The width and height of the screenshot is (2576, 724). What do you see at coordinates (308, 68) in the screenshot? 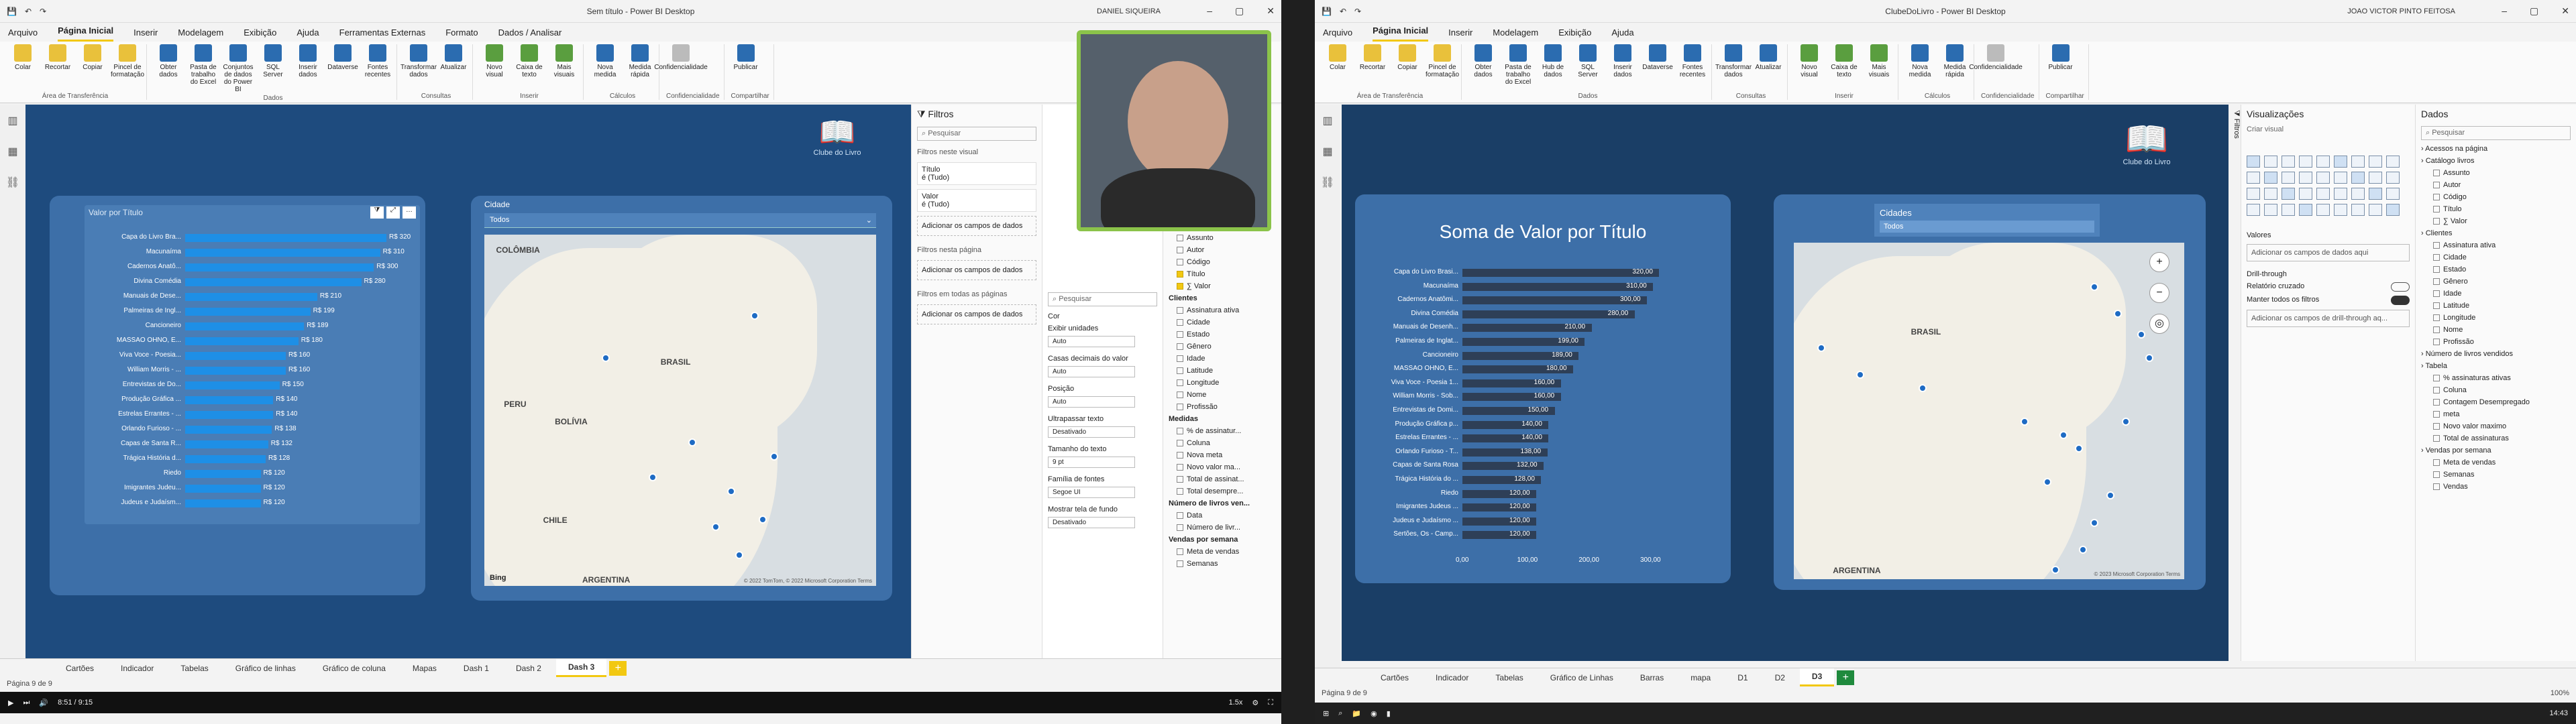
I see `ribbon-button: Inserir dados` at bounding box center [308, 68].